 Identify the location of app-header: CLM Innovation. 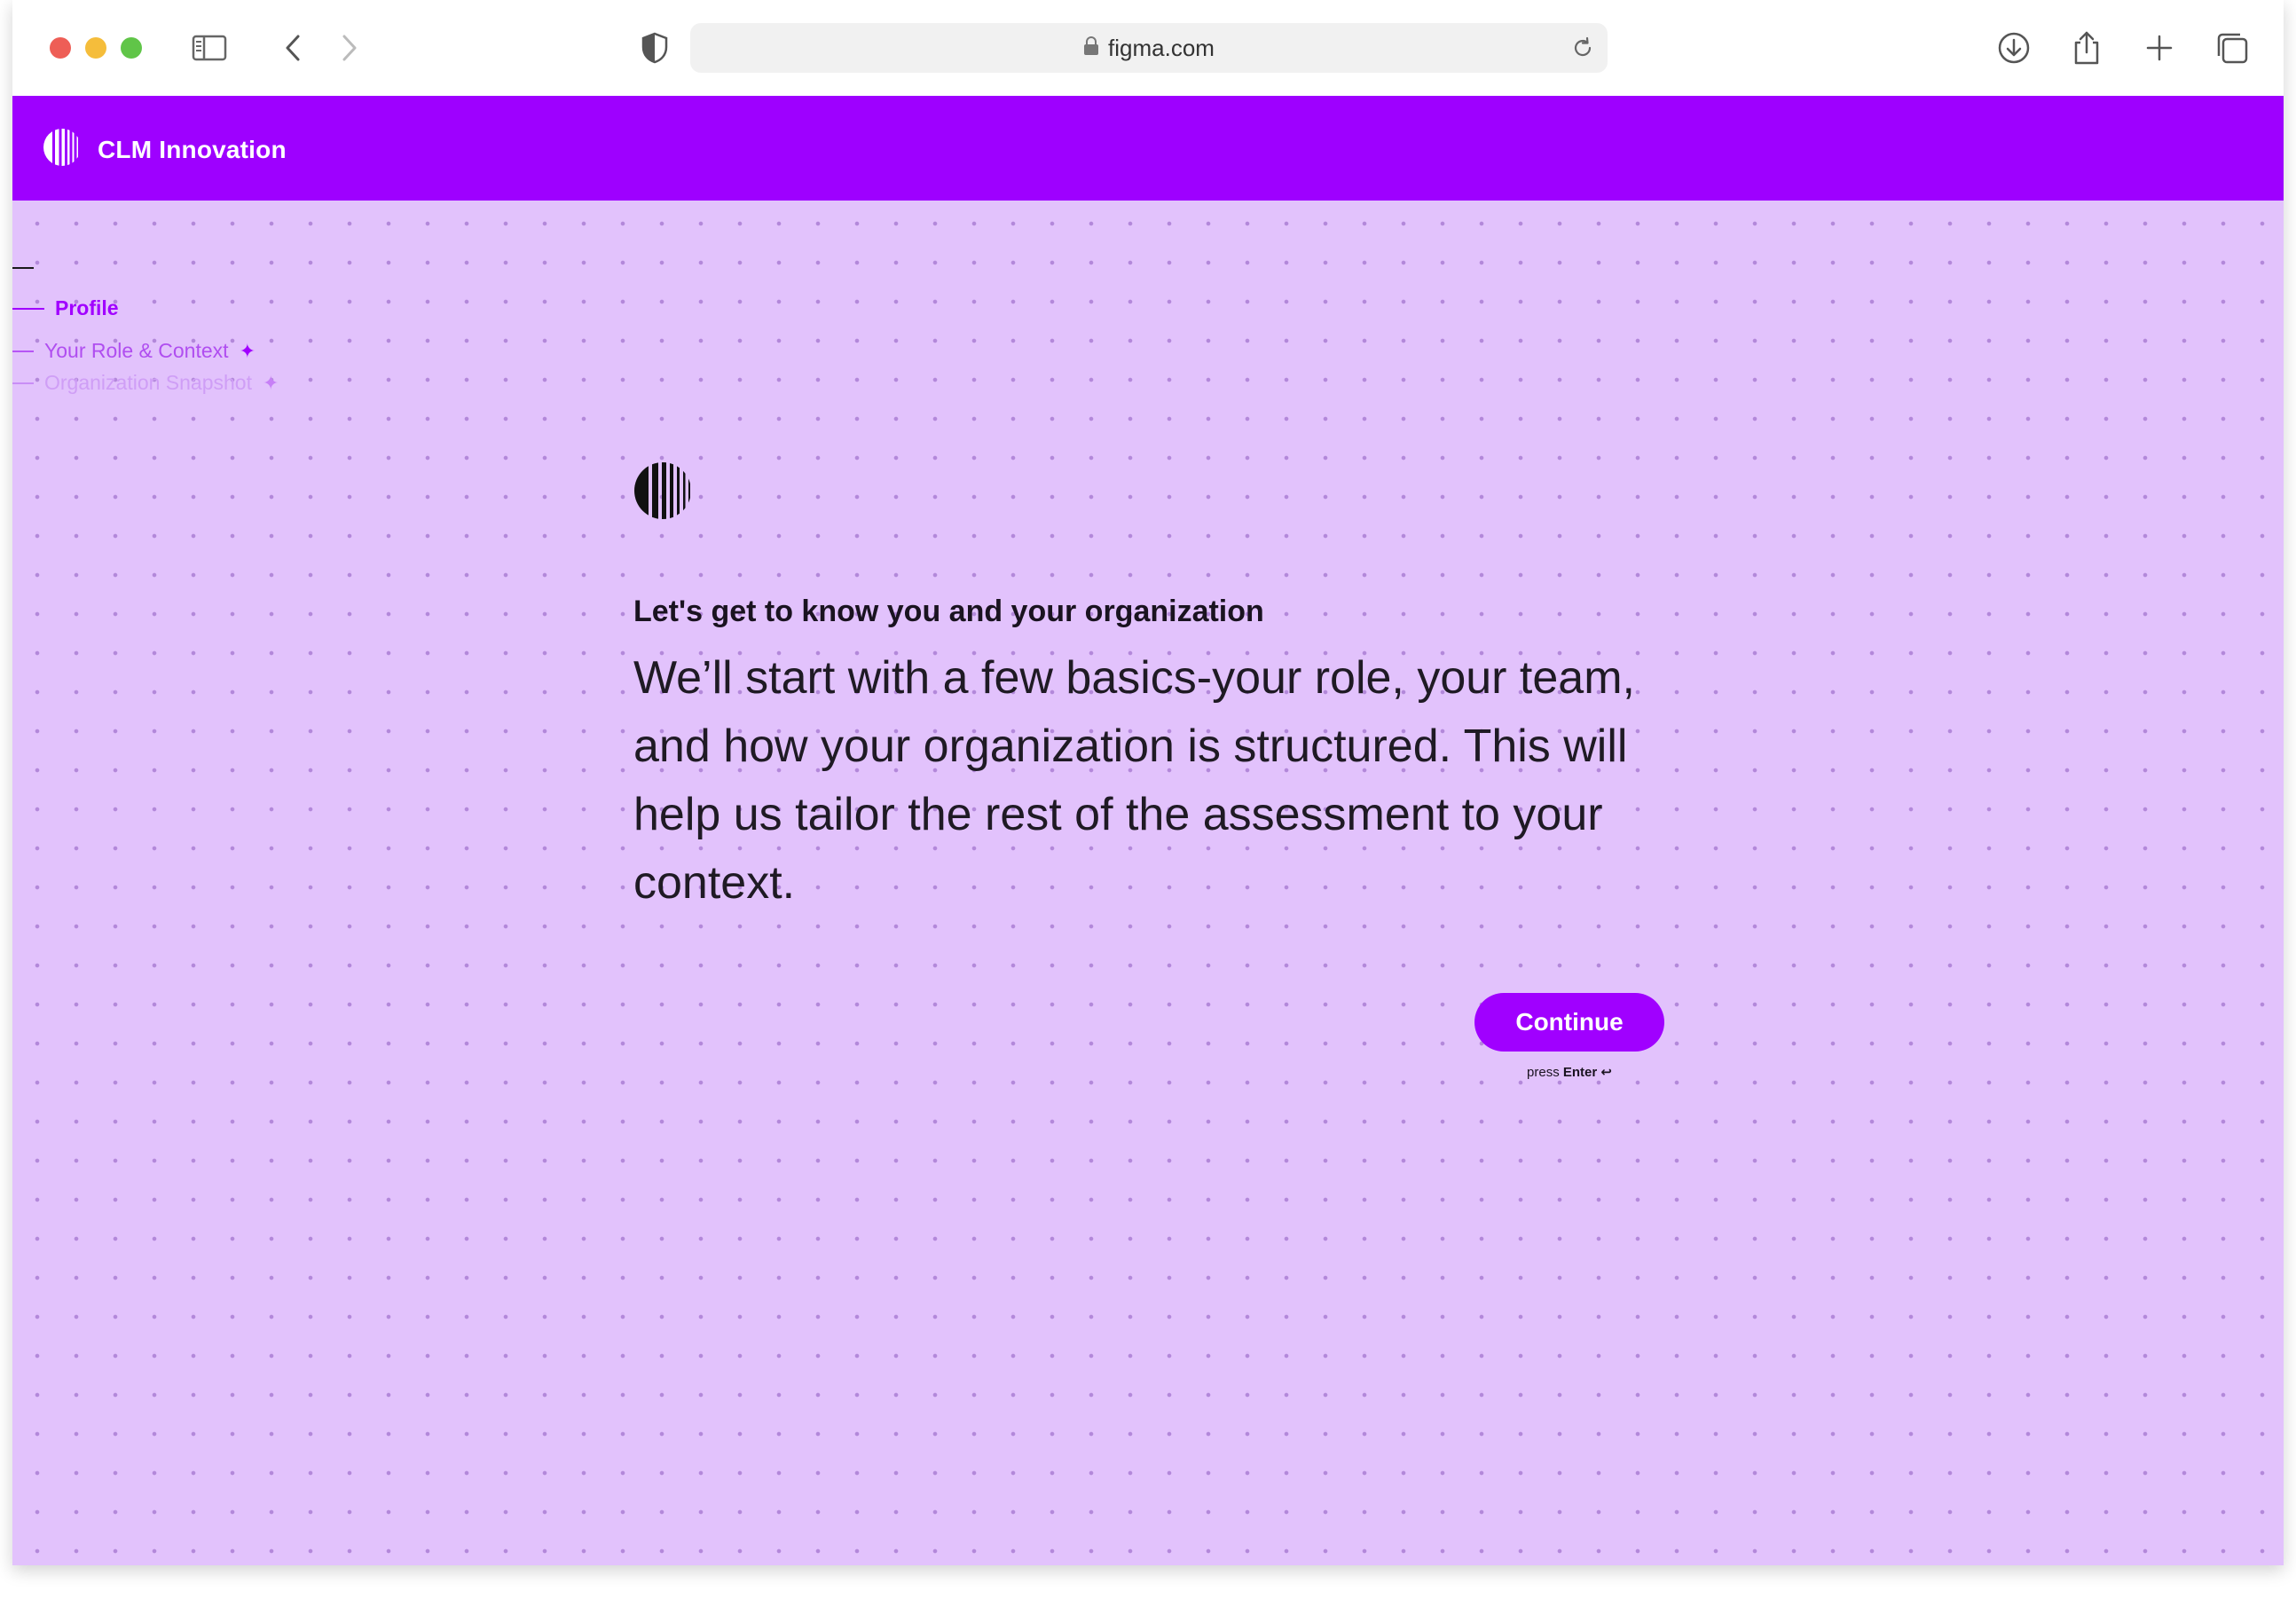
(1148, 148).